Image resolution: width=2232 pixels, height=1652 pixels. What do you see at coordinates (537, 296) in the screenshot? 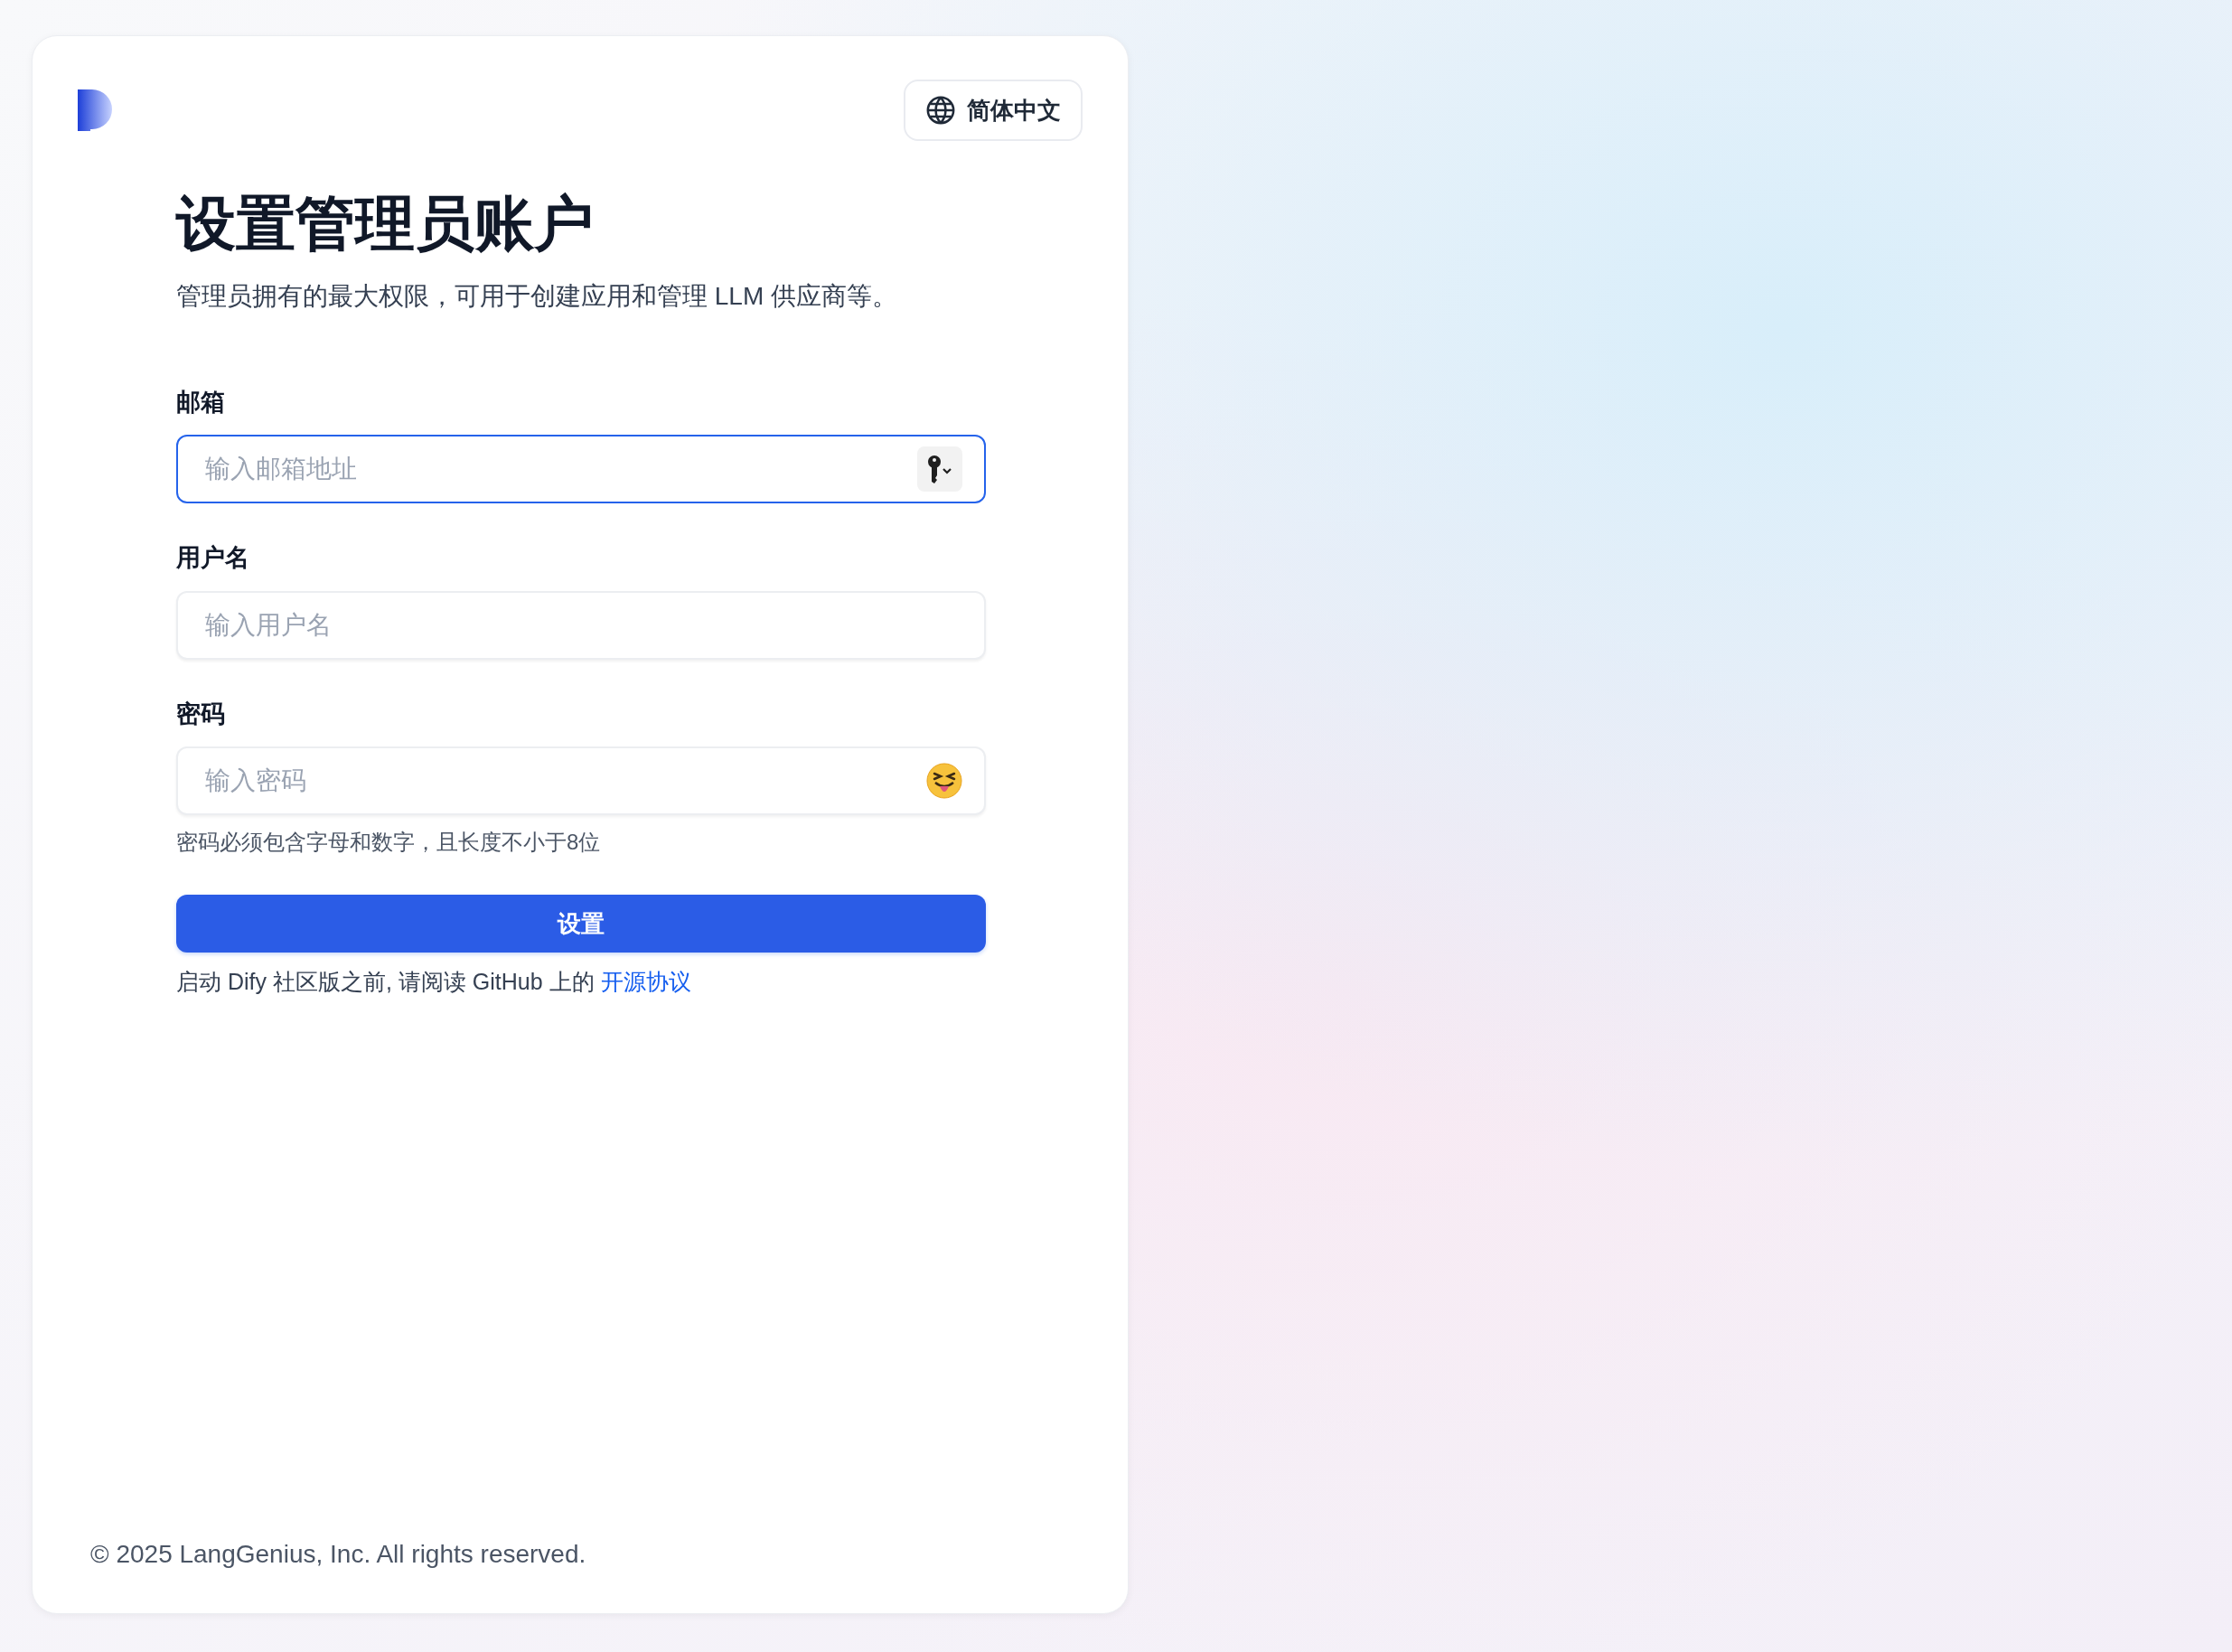
I see `page-subtitle: 管理员拥有的最大权限，可用于创建应用和管理 LLM 供应商等。` at bounding box center [537, 296].